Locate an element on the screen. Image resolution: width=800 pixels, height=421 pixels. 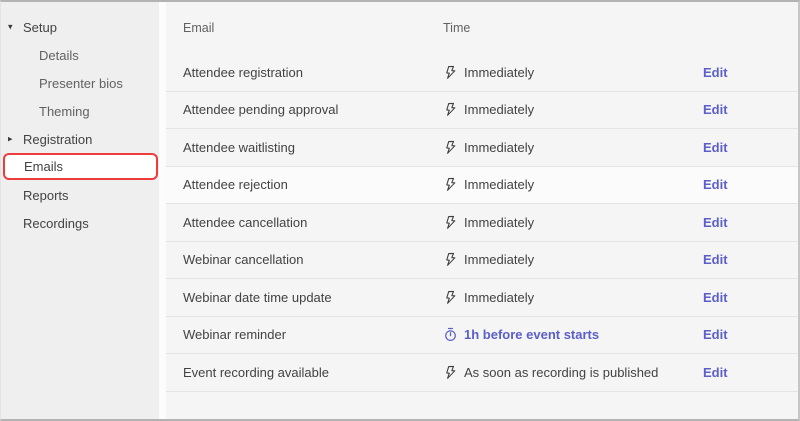
time-value: 1h before event starts is located at coordinates (532, 335).